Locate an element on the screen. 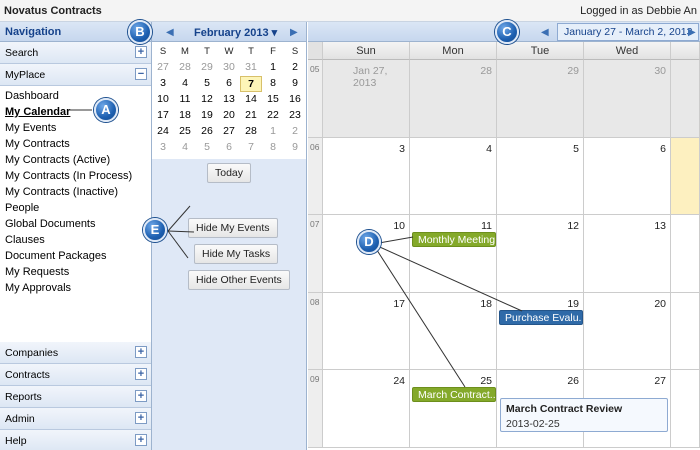 This screenshot has height=450, width=700. section-myplace: MyPlace − is located at coordinates (75, 75).